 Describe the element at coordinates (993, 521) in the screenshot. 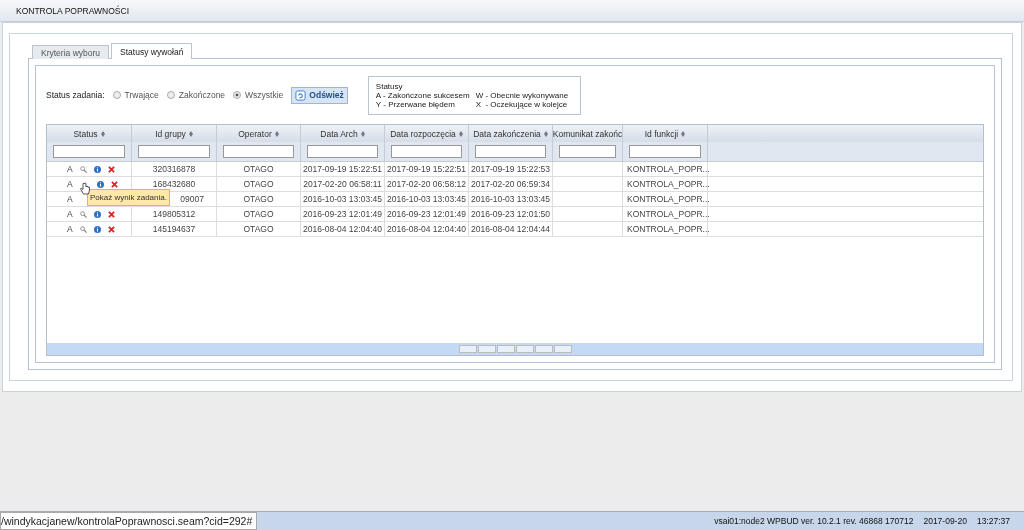

I see `status-time: 13:27:37` at that location.